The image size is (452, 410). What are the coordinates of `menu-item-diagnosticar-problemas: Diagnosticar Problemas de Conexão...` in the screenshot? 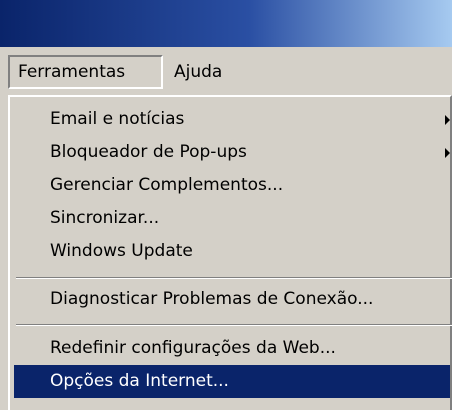 It's located at (232, 299).